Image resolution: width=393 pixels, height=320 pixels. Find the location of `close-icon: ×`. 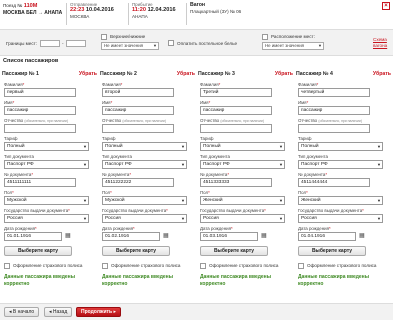

close-icon: × is located at coordinates (386, 6).